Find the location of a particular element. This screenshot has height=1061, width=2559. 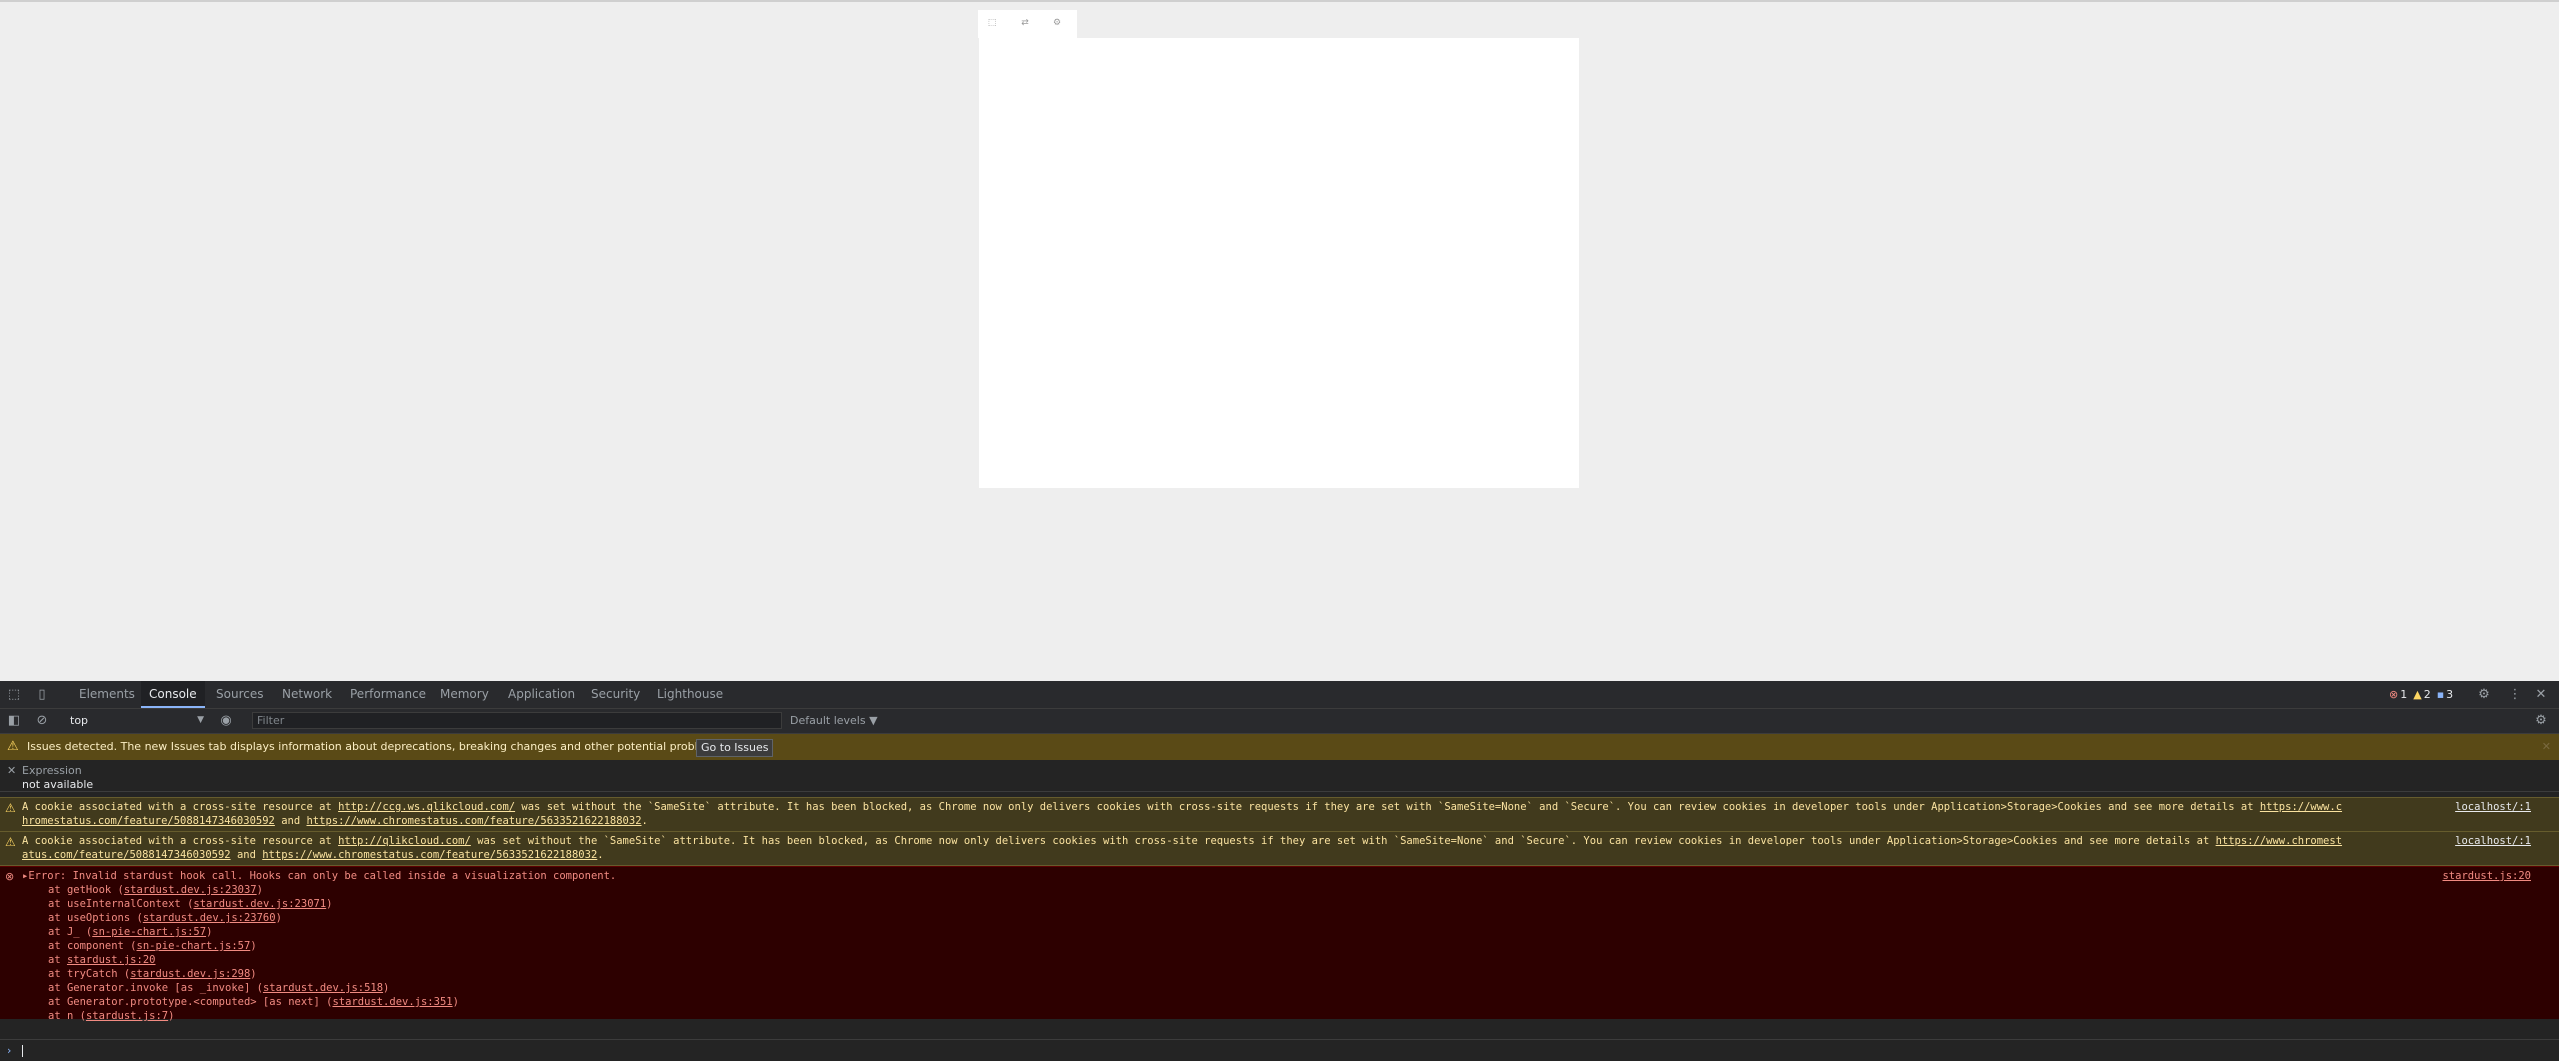

stack-frame: at useOptions (stardust.dev.js:23760) is located at coordinates (165, 918).